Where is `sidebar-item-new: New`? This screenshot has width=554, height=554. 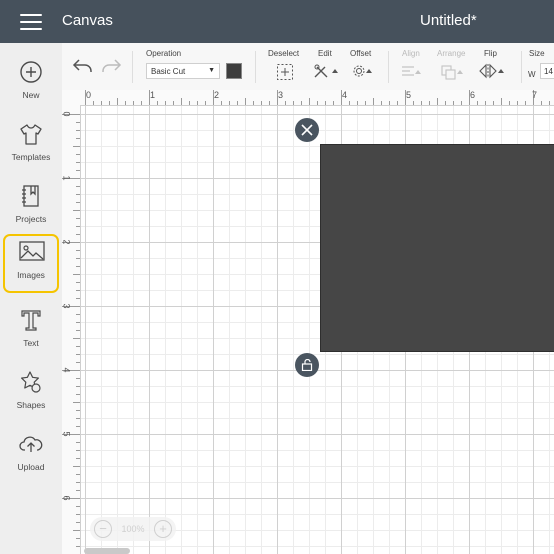
sidebar-item-new: New is located at coordinates (31, 83).